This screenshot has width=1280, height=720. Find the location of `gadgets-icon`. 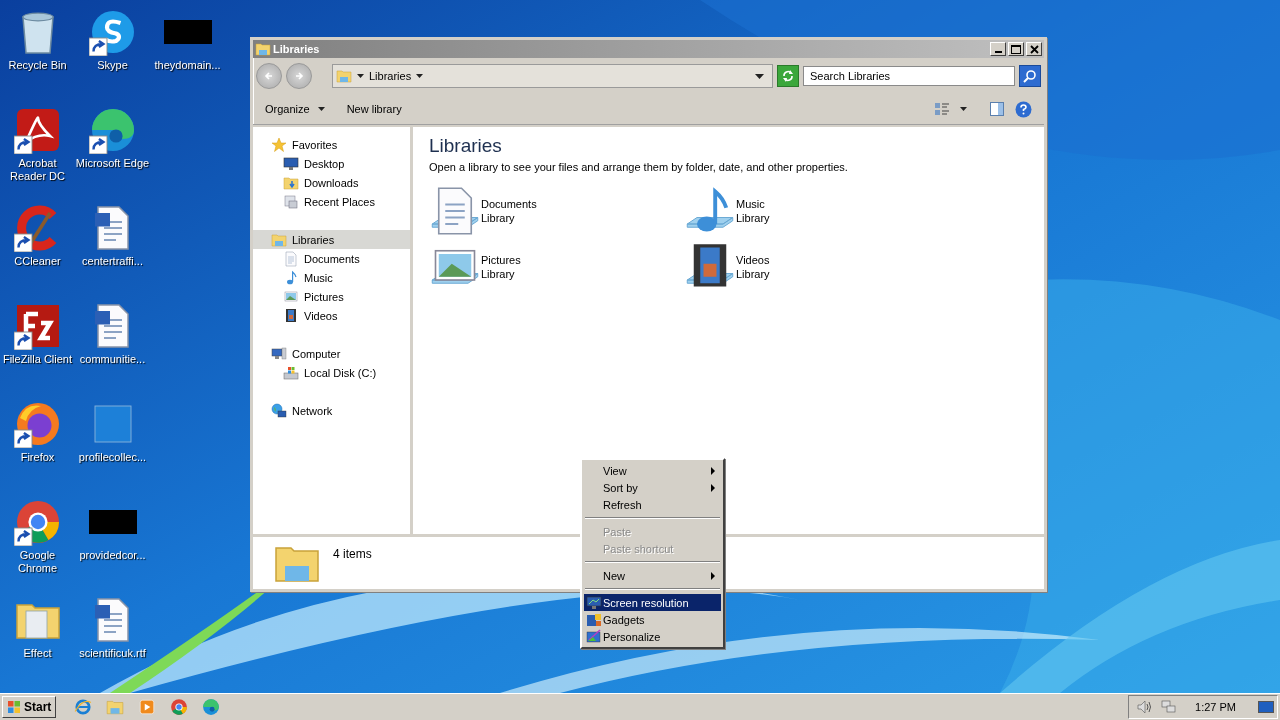

gadgets-icon is located at coordinates (593, 619).